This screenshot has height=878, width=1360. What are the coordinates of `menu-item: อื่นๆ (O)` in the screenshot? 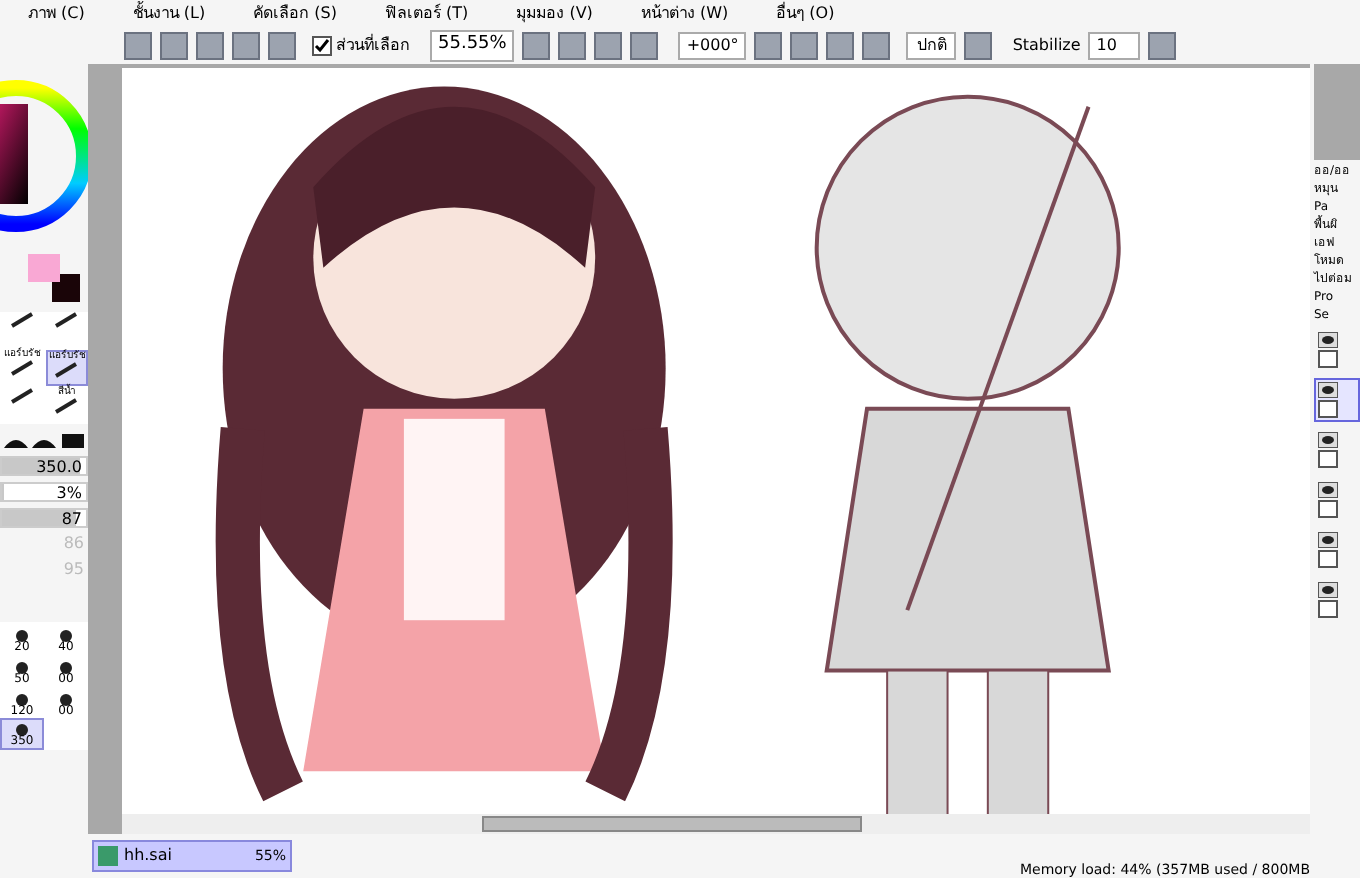 It's located at (805, 14).